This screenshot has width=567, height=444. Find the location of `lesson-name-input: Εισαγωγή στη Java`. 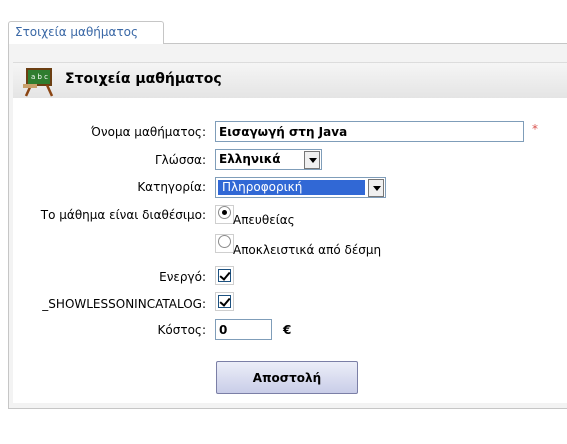

lesson-name-input: Εισαγωγή στη Java is located at coordinates (369, 131).